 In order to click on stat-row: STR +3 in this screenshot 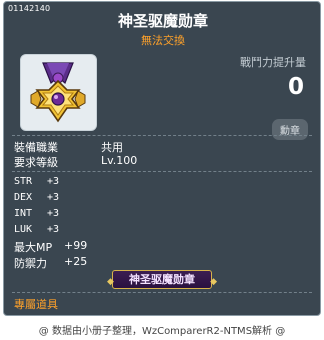, I will do `click(36, 181)`.